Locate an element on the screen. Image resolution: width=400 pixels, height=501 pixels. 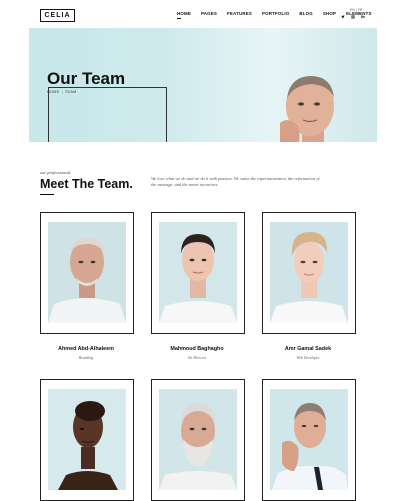
hero-portrait is located at coordinates (307, 109).